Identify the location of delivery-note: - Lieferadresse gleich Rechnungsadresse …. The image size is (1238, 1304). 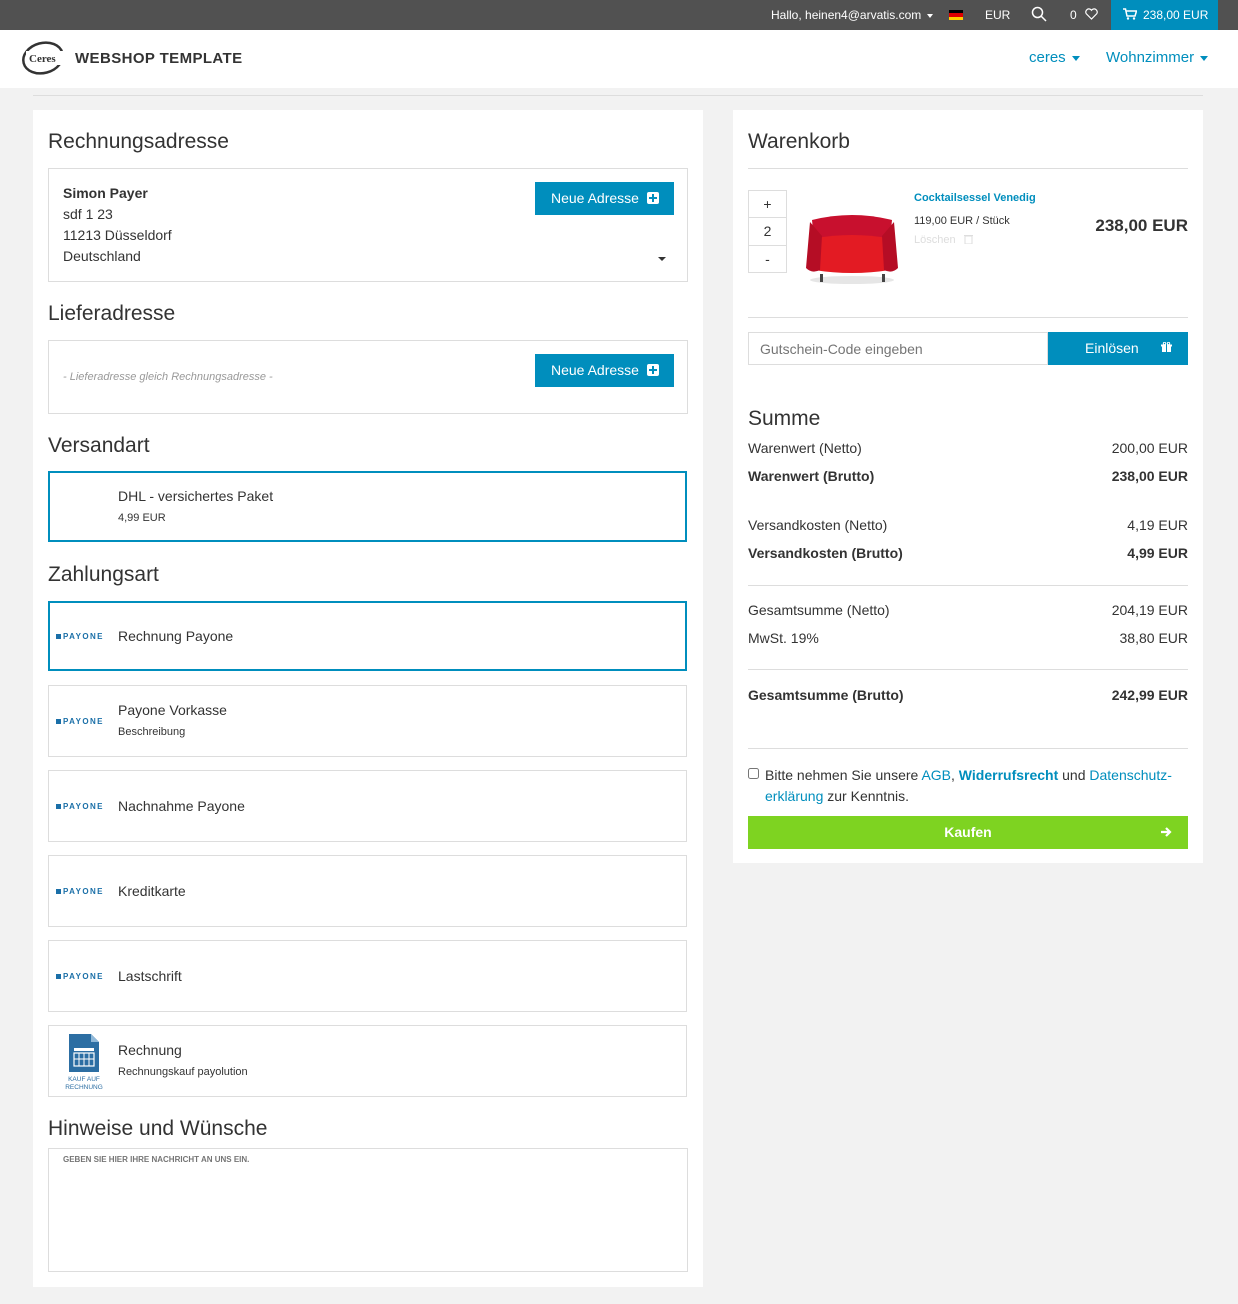
(168, 377).